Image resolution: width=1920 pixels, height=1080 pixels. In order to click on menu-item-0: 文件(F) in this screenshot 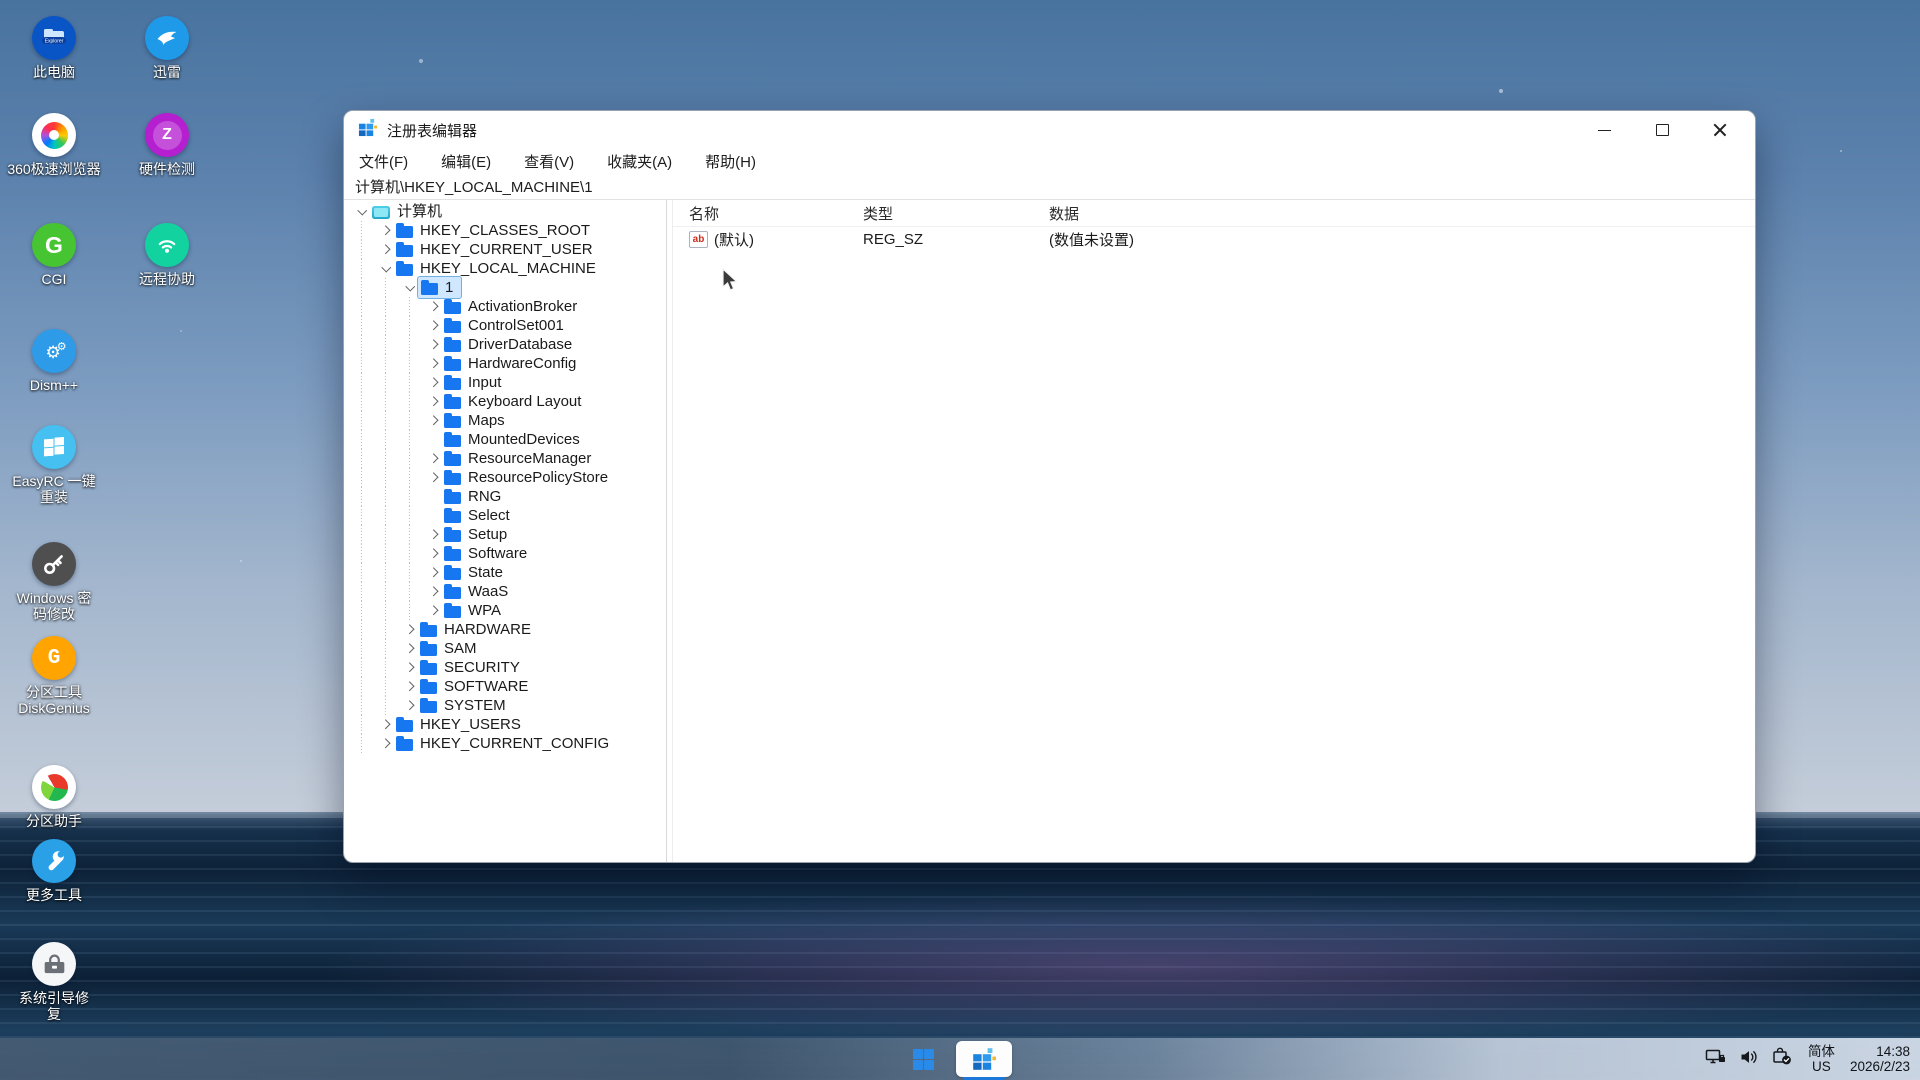, I will do `click(383, 161)`.